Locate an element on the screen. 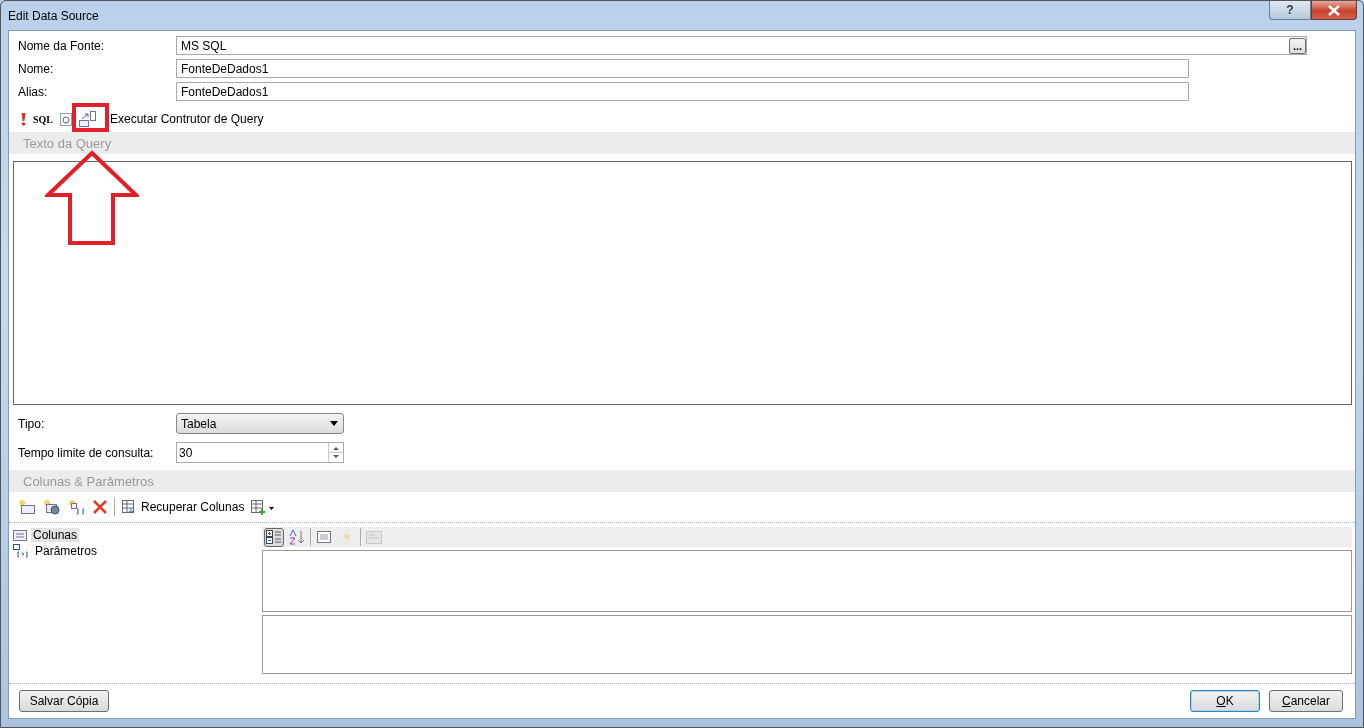 The width and height of the screenshot is (1364, 728). window-title: Edit Data Source is located at coordinates (53, 15).